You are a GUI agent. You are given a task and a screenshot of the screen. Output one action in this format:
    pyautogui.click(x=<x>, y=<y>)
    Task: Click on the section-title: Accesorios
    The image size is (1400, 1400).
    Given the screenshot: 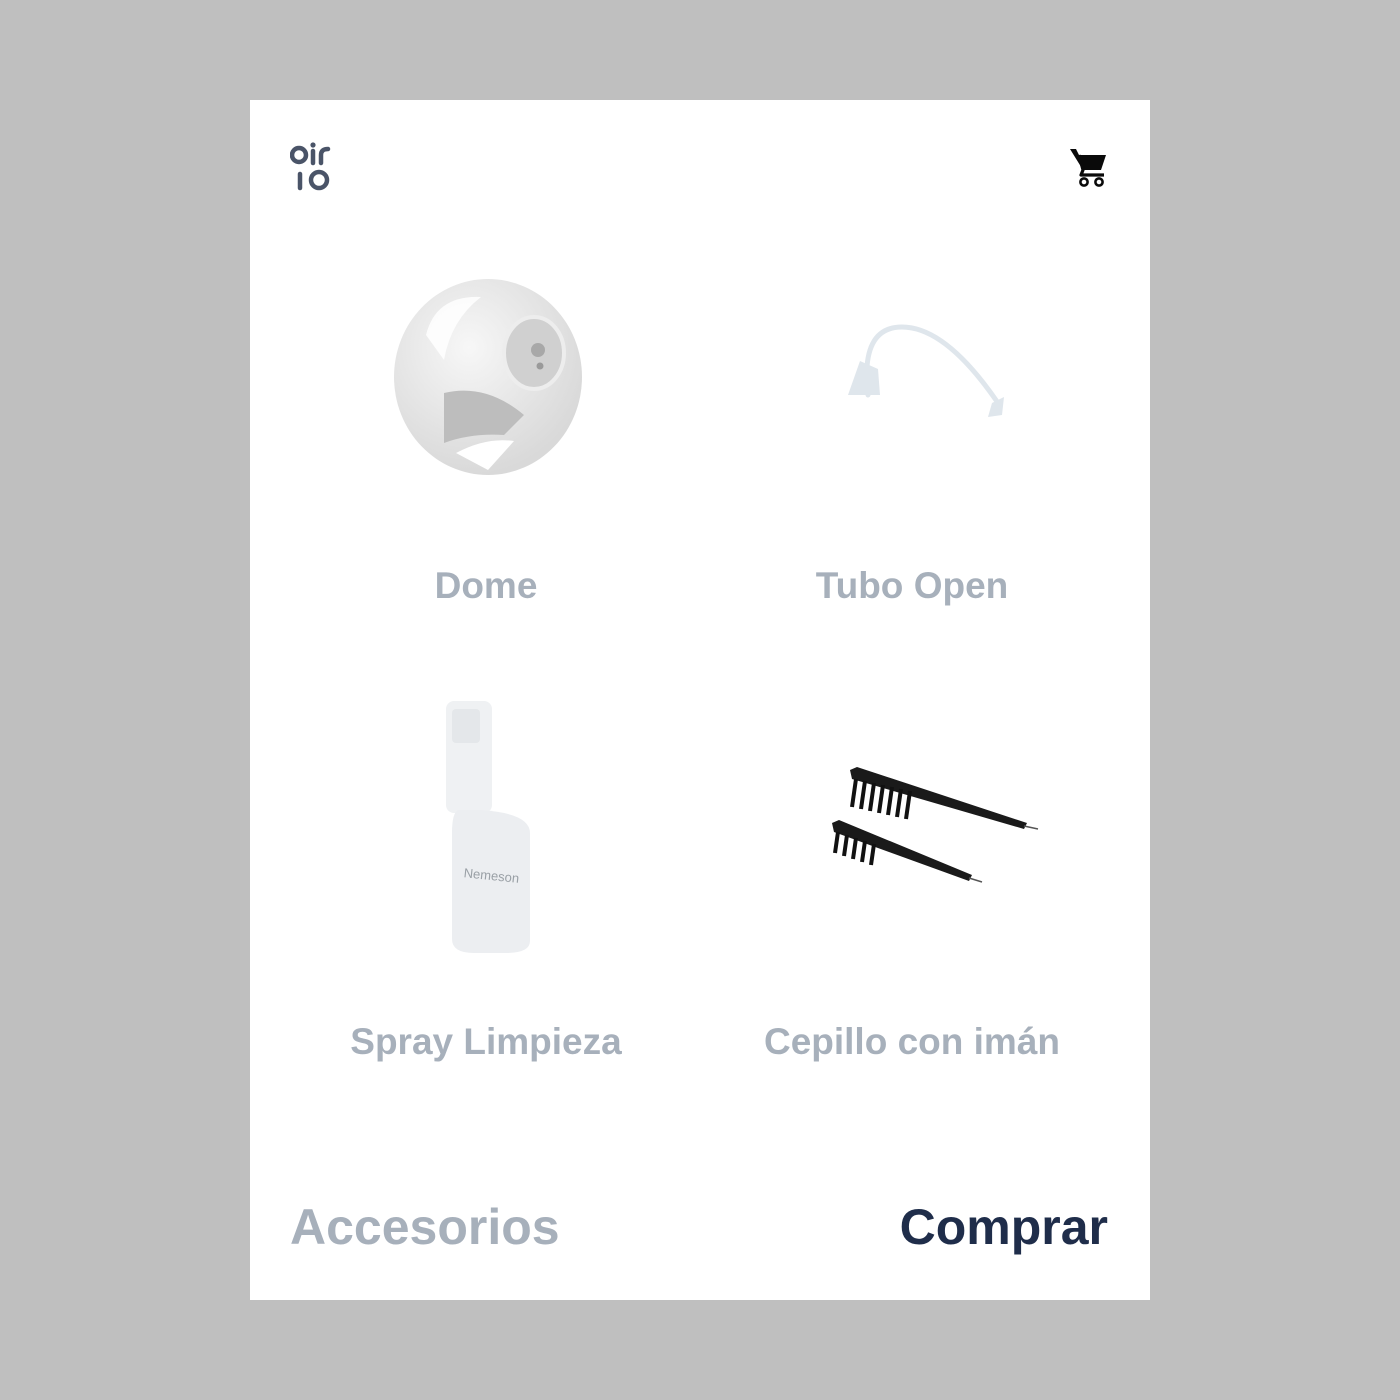 What is the action you would take?
    pyautogui.click(x=425, y=1227)
    